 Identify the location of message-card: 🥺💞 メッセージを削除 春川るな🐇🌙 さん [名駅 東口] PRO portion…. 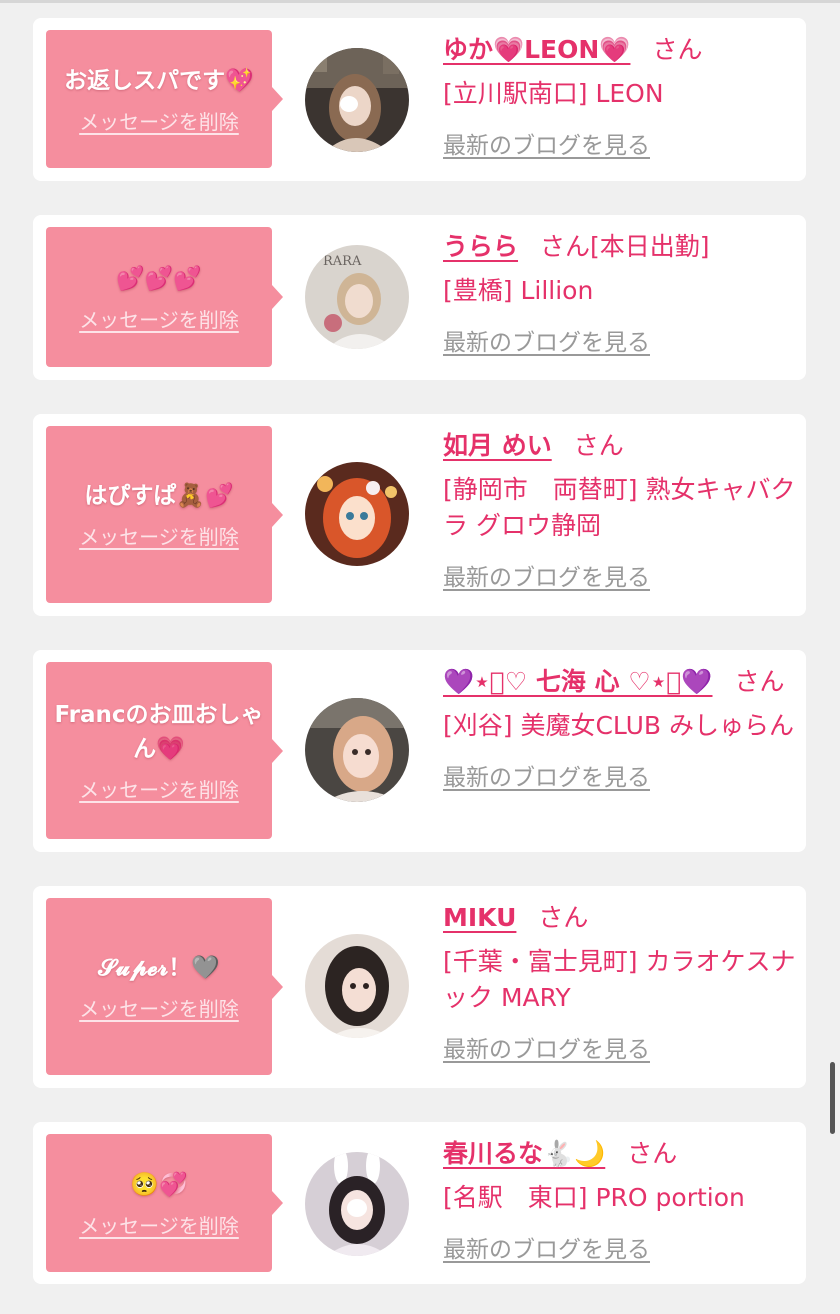
(419, 1203).